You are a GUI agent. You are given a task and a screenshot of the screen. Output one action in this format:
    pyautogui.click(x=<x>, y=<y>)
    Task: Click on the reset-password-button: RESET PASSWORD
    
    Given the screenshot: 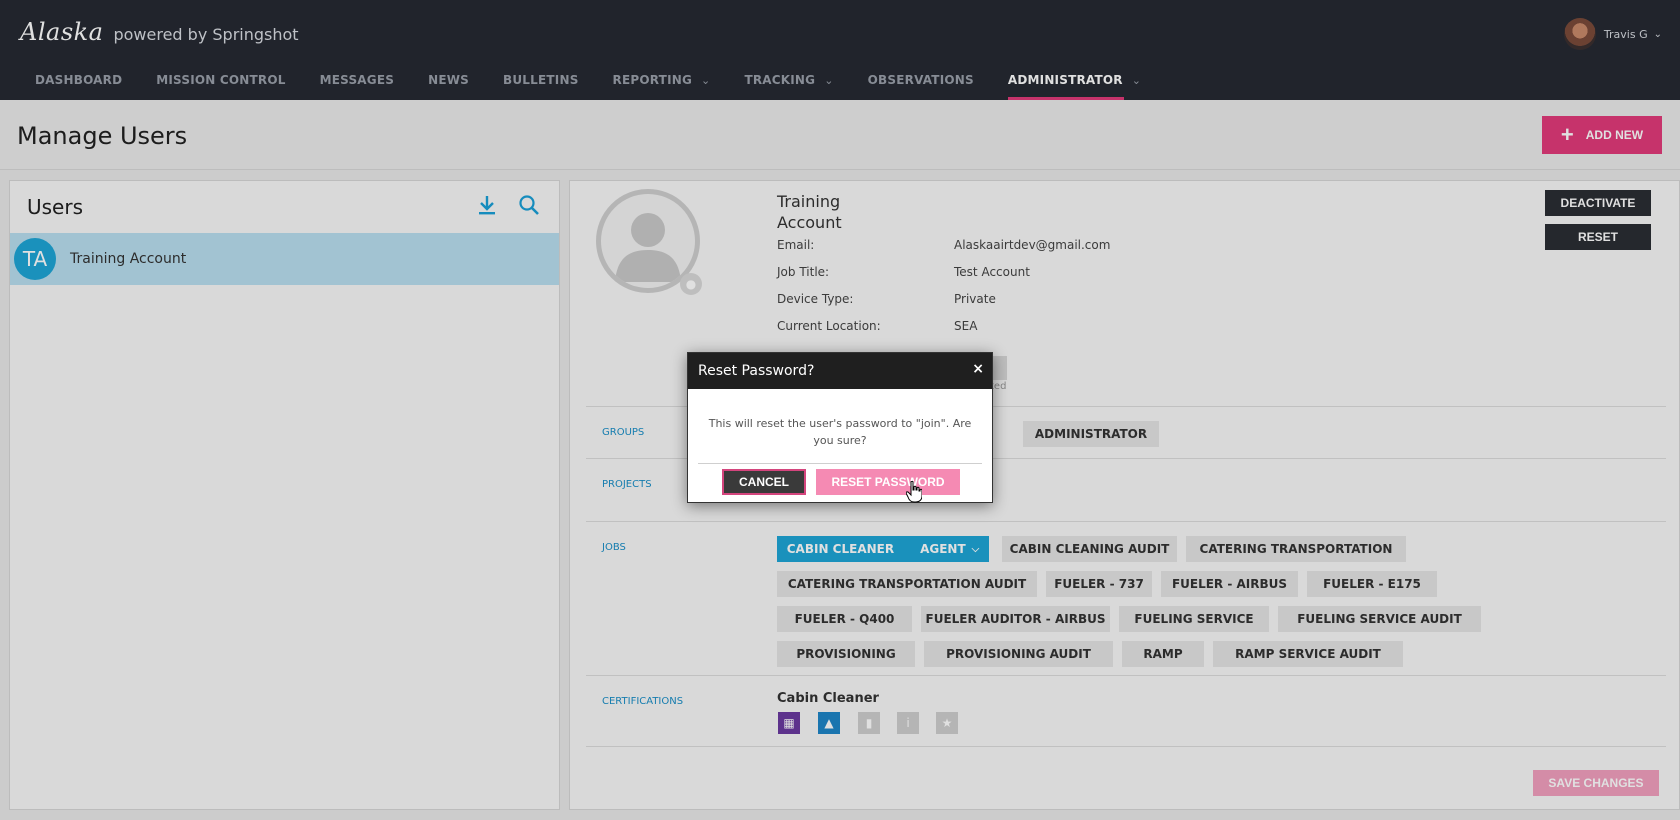 What is the action you would take?
    pyautogui.click(x=888, y=482)
    